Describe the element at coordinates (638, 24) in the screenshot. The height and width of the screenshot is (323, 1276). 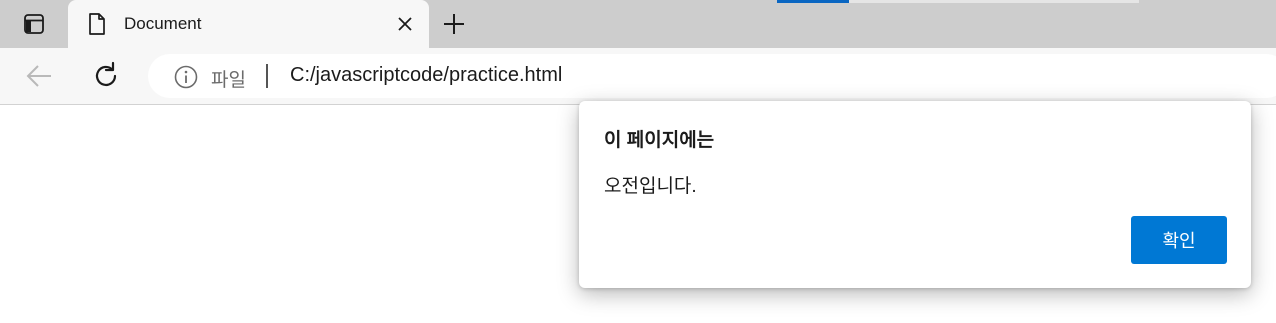
I see `tab-strip: Document` at that location.